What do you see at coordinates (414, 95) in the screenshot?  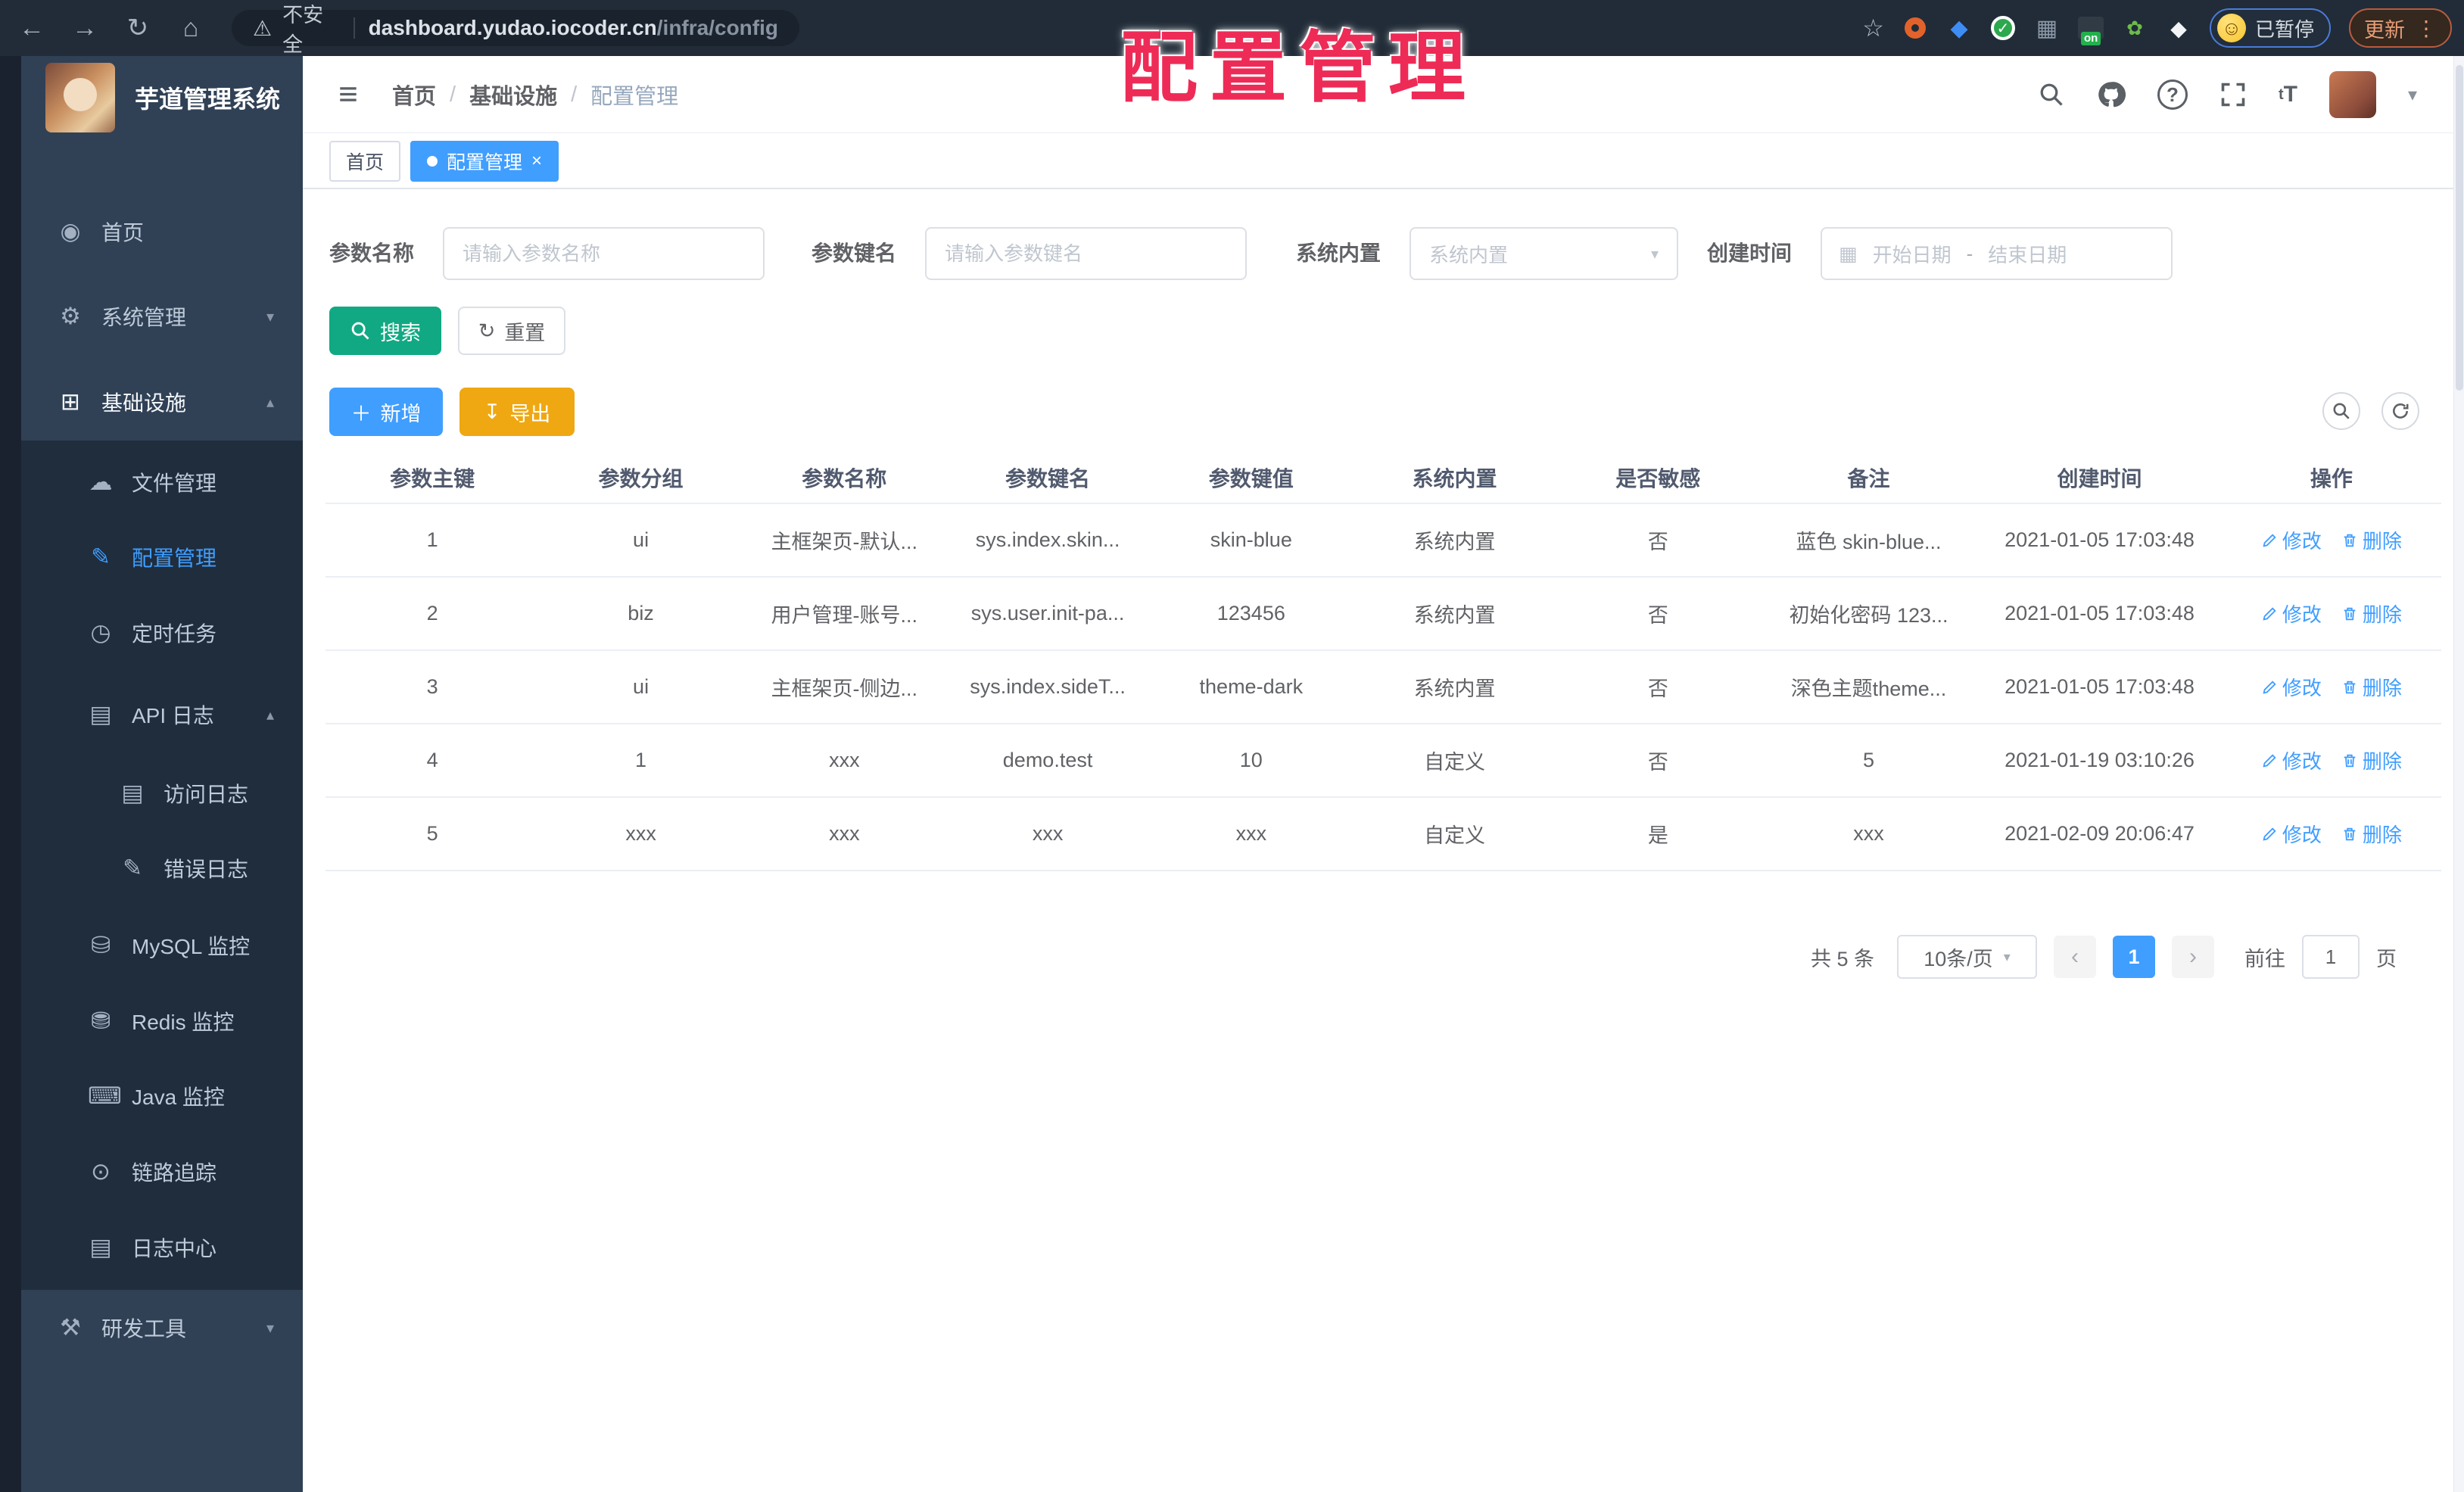 I see `breadcrumb-home: 首页` at bounding box center [414, 95].